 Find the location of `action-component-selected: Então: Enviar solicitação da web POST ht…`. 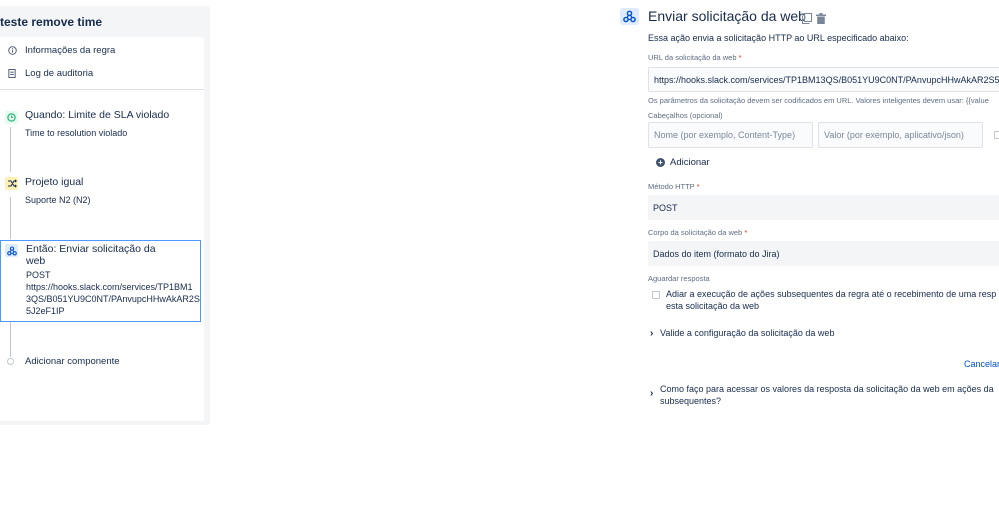

action-component-selected: Então: Enviar solicitação da web POST ht… is located at coordinates (100, 281).